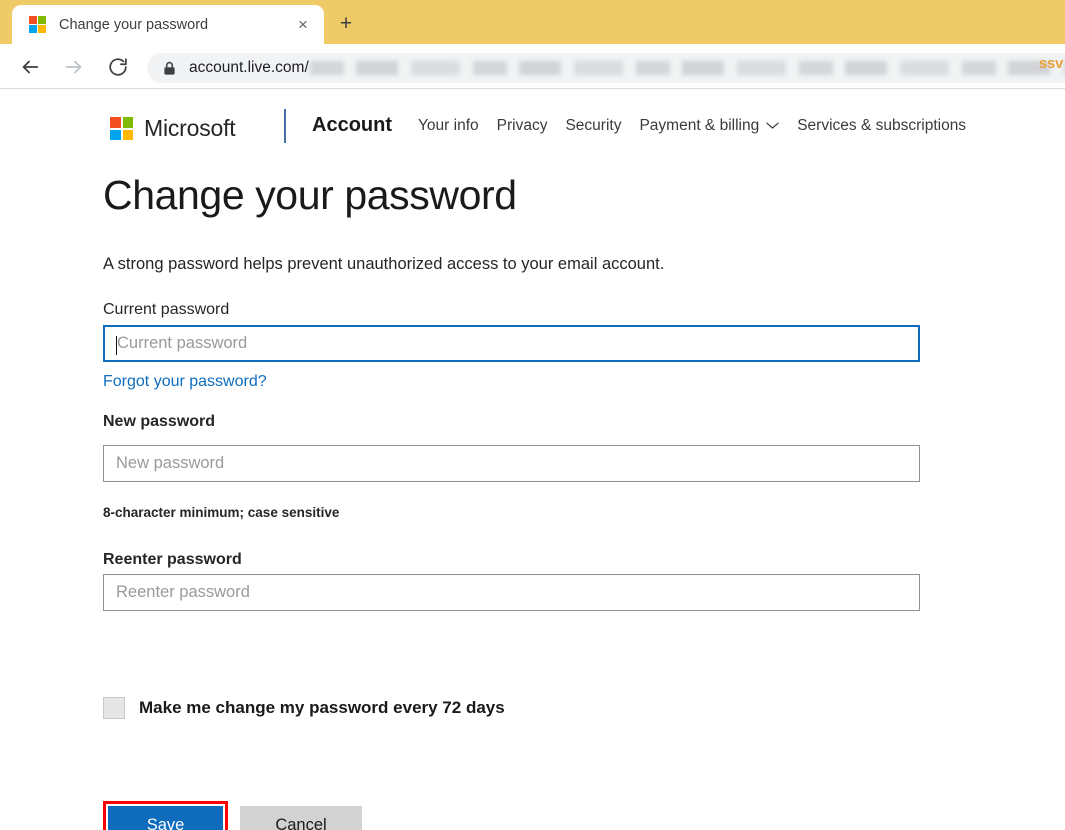 The height and width of the screenshot is (830, 1065). I want to click on url-text: account.live.com/, so click(249, 67).